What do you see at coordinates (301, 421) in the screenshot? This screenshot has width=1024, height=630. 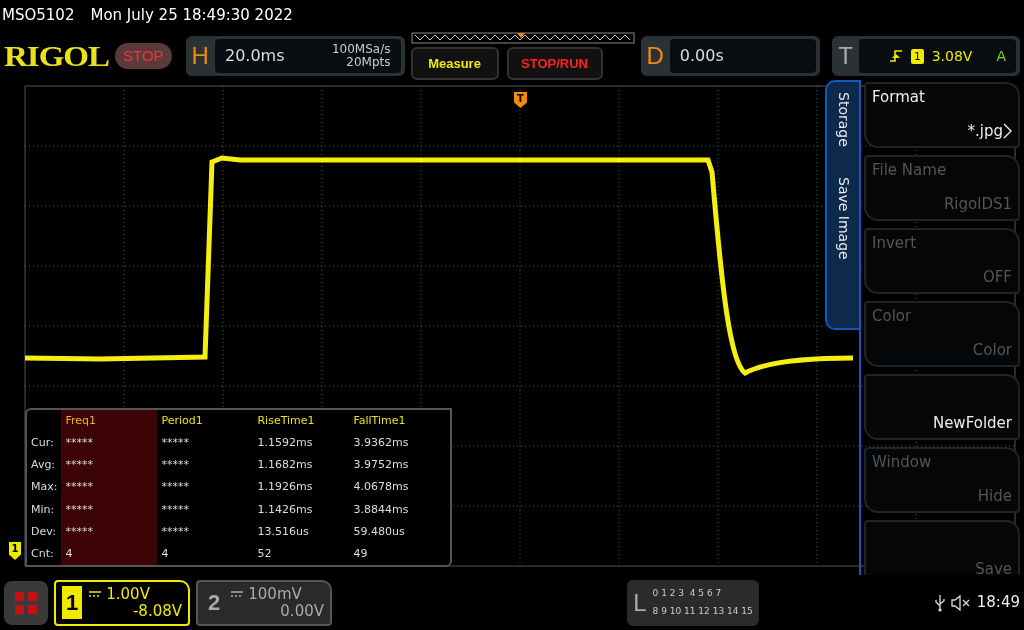 I see `column-header: RiseTime1` at bounding box center [301, 421].